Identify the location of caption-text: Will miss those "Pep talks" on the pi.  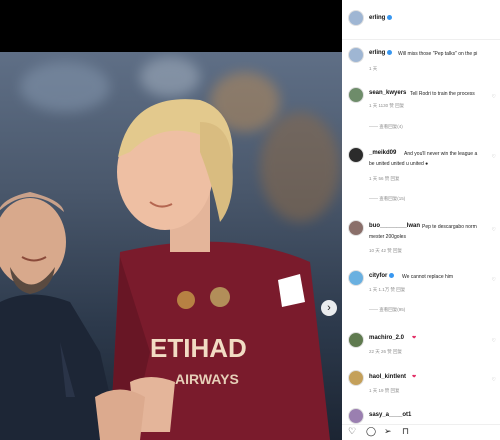
(438, 54).